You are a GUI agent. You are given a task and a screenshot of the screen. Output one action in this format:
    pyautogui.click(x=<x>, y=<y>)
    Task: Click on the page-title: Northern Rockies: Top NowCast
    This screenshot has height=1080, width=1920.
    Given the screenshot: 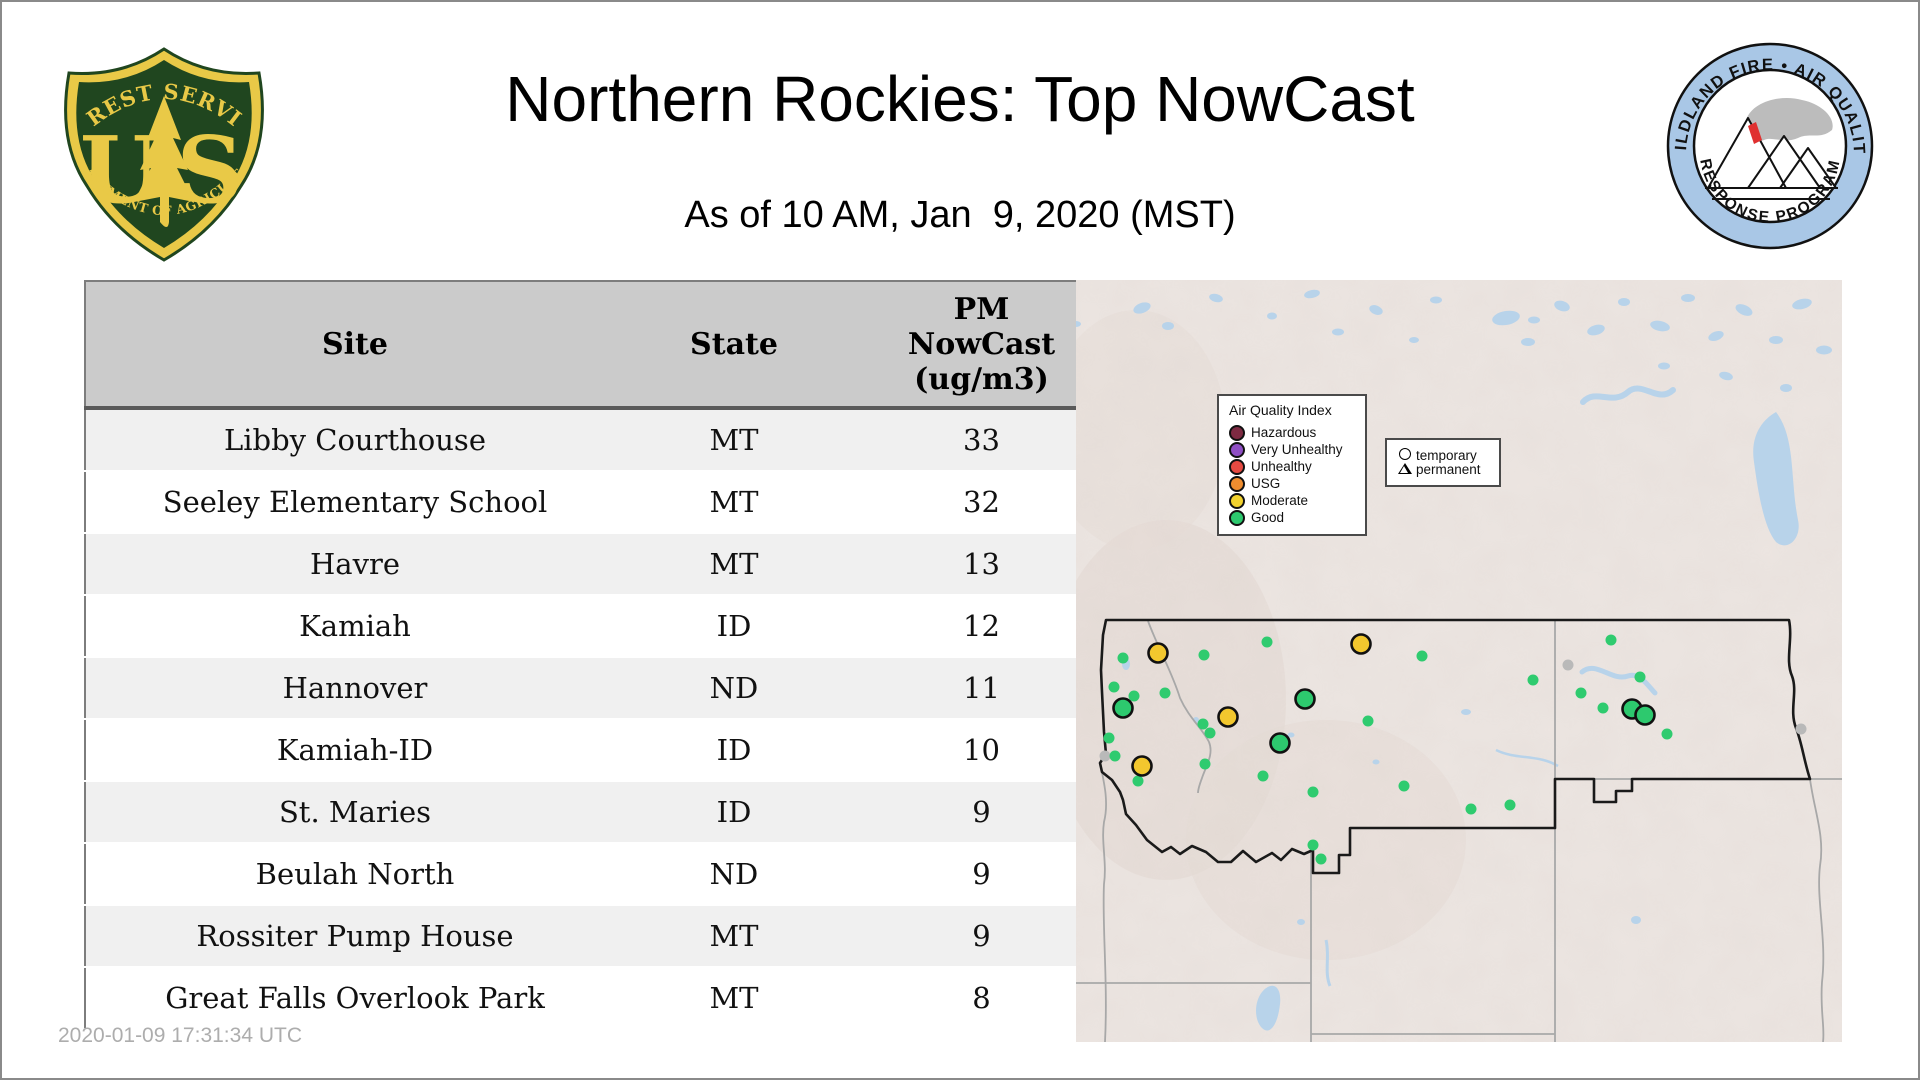 What is the action you would take?
    pyautogui.click(x=960, y=99)
    